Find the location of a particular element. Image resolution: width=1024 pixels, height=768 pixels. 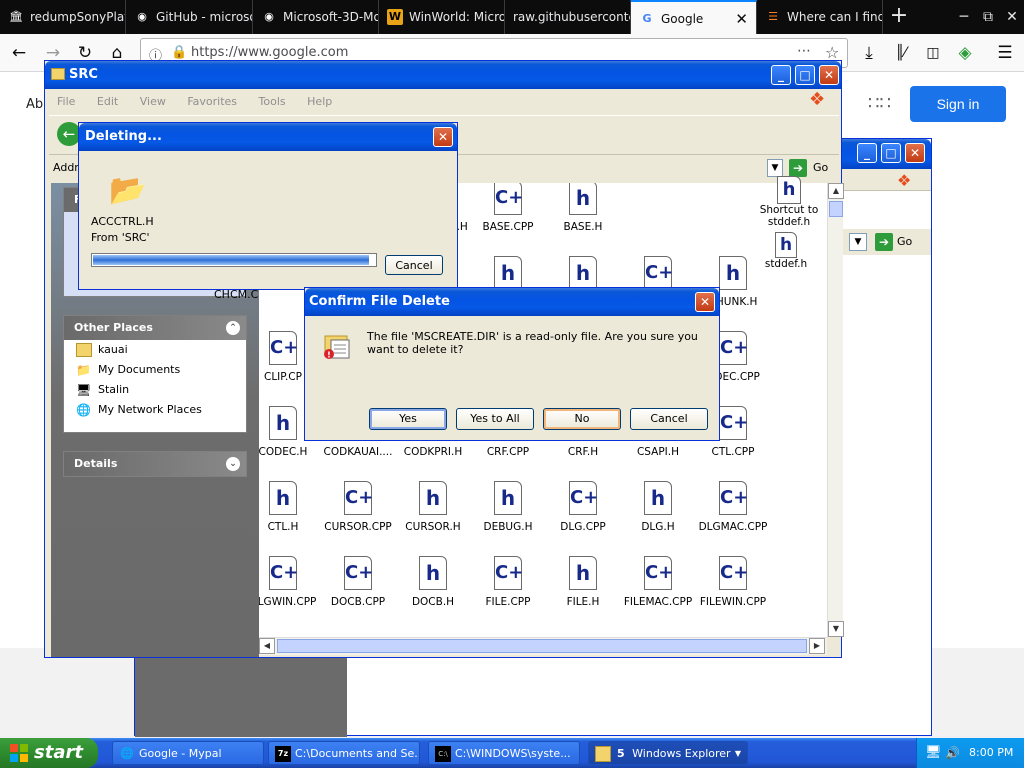

browser-tab-google: G Google ✕ is located at coordinates (694, 17).